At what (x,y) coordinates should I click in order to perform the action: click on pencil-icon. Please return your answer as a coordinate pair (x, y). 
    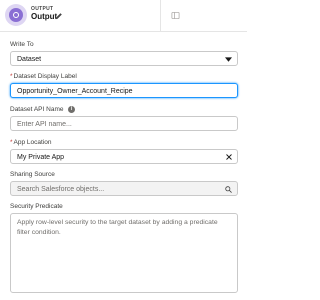
    Looking at the image, I should click on (59, 16).